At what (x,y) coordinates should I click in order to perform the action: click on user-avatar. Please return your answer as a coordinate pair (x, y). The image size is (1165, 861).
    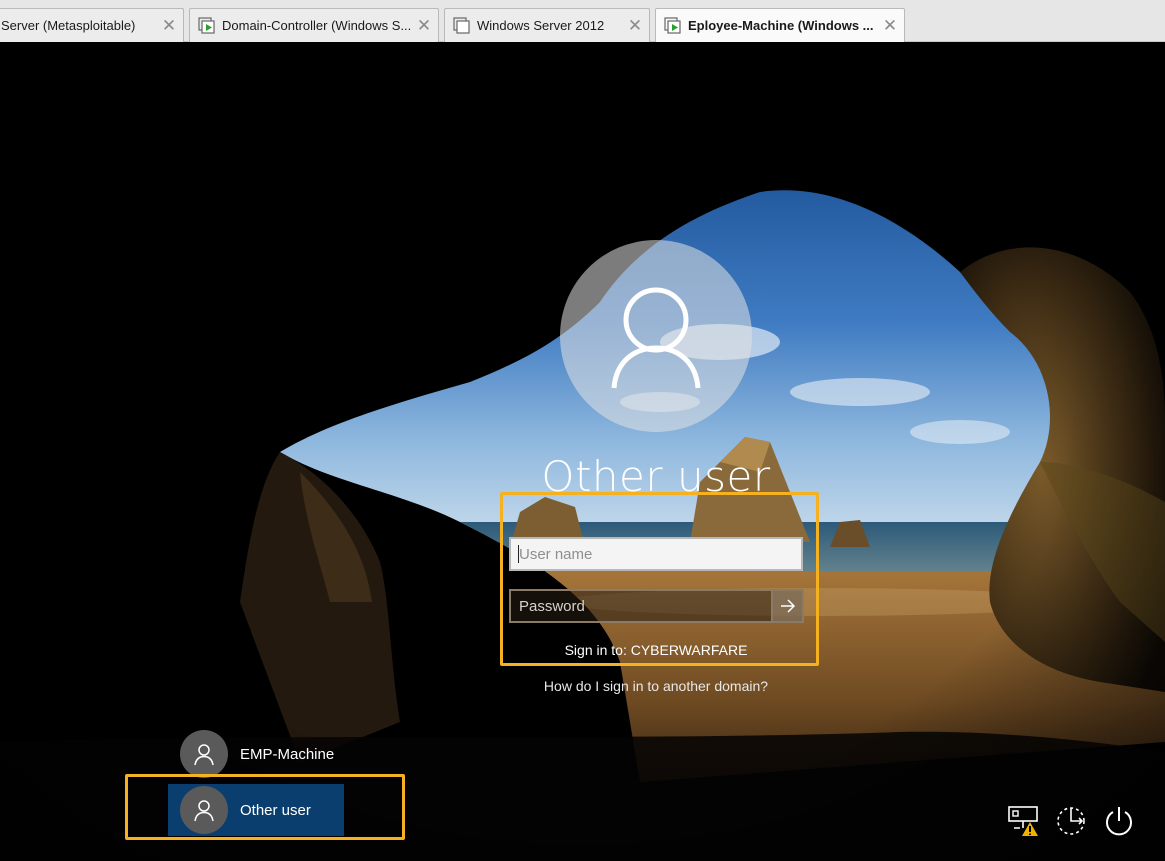
    Looking at the image, I should click on (656, 336).